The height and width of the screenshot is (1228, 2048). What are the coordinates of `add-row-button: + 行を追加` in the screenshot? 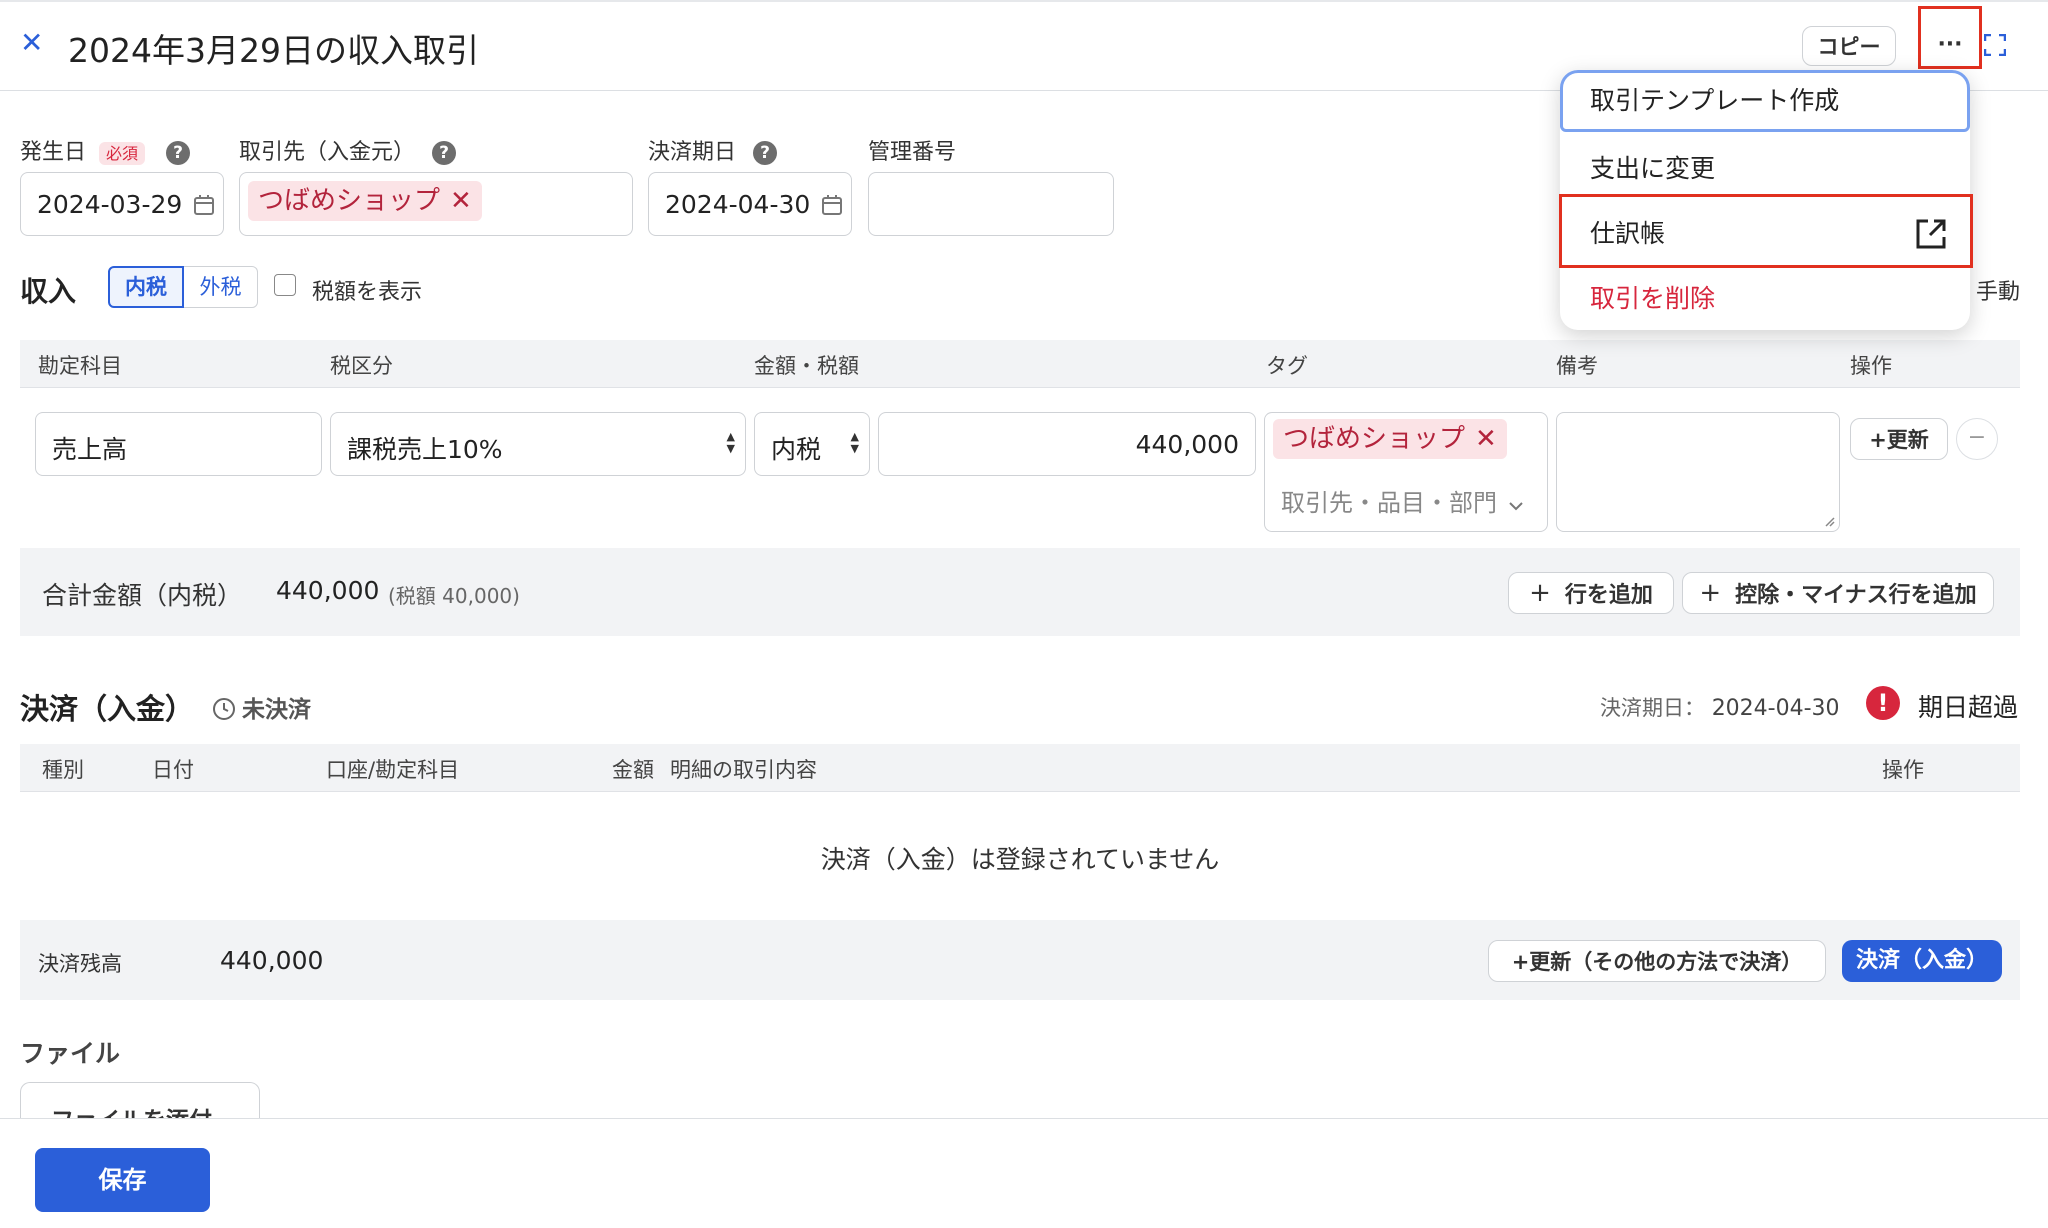 It's located at (1591, 593).